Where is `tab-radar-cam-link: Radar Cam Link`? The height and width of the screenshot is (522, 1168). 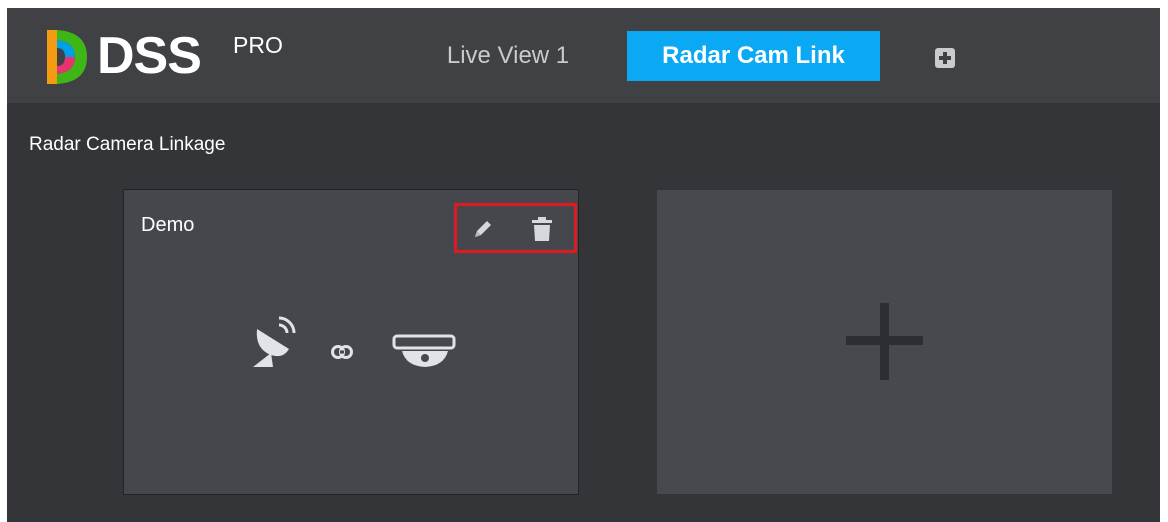
tab-radar-cam-link: Radar Cam Link is located at coordinates (753, 56).